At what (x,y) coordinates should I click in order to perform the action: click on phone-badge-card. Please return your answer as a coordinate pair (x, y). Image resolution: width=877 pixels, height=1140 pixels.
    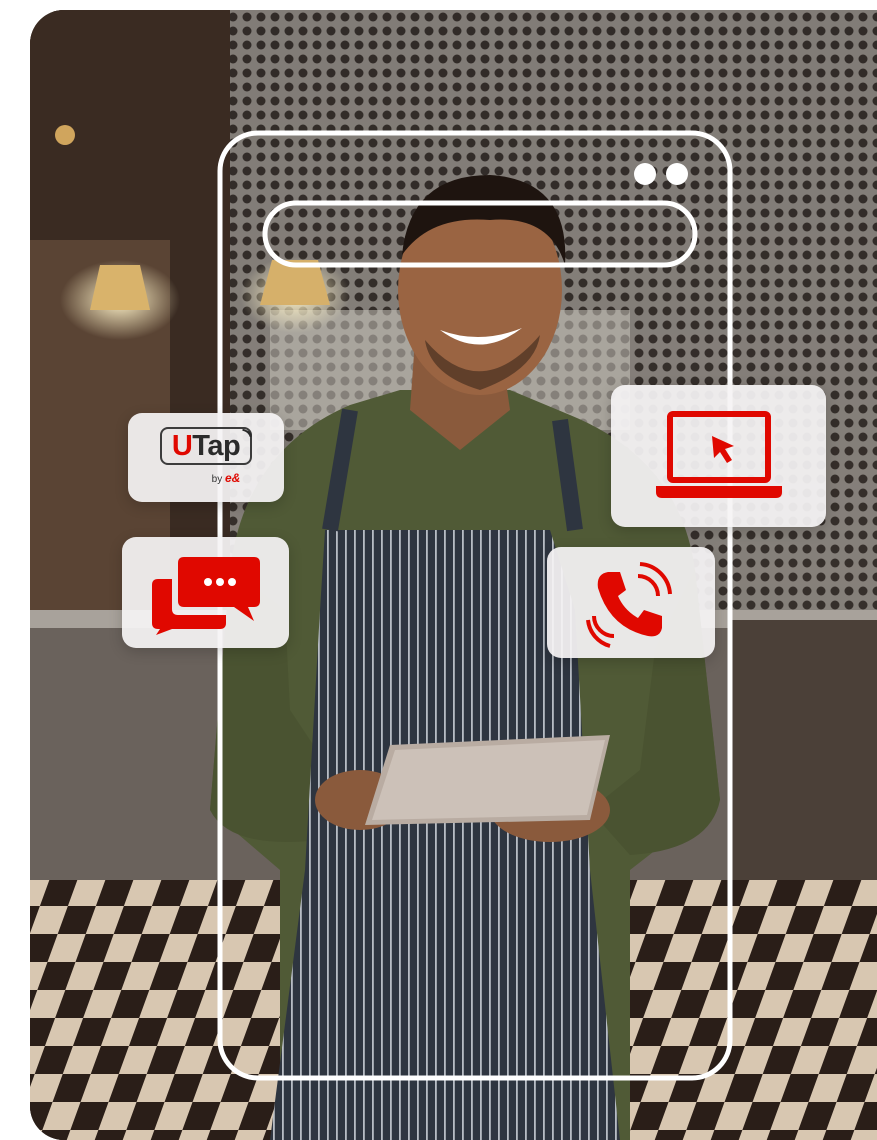
    Looking at the image, I should click on (631, 602).